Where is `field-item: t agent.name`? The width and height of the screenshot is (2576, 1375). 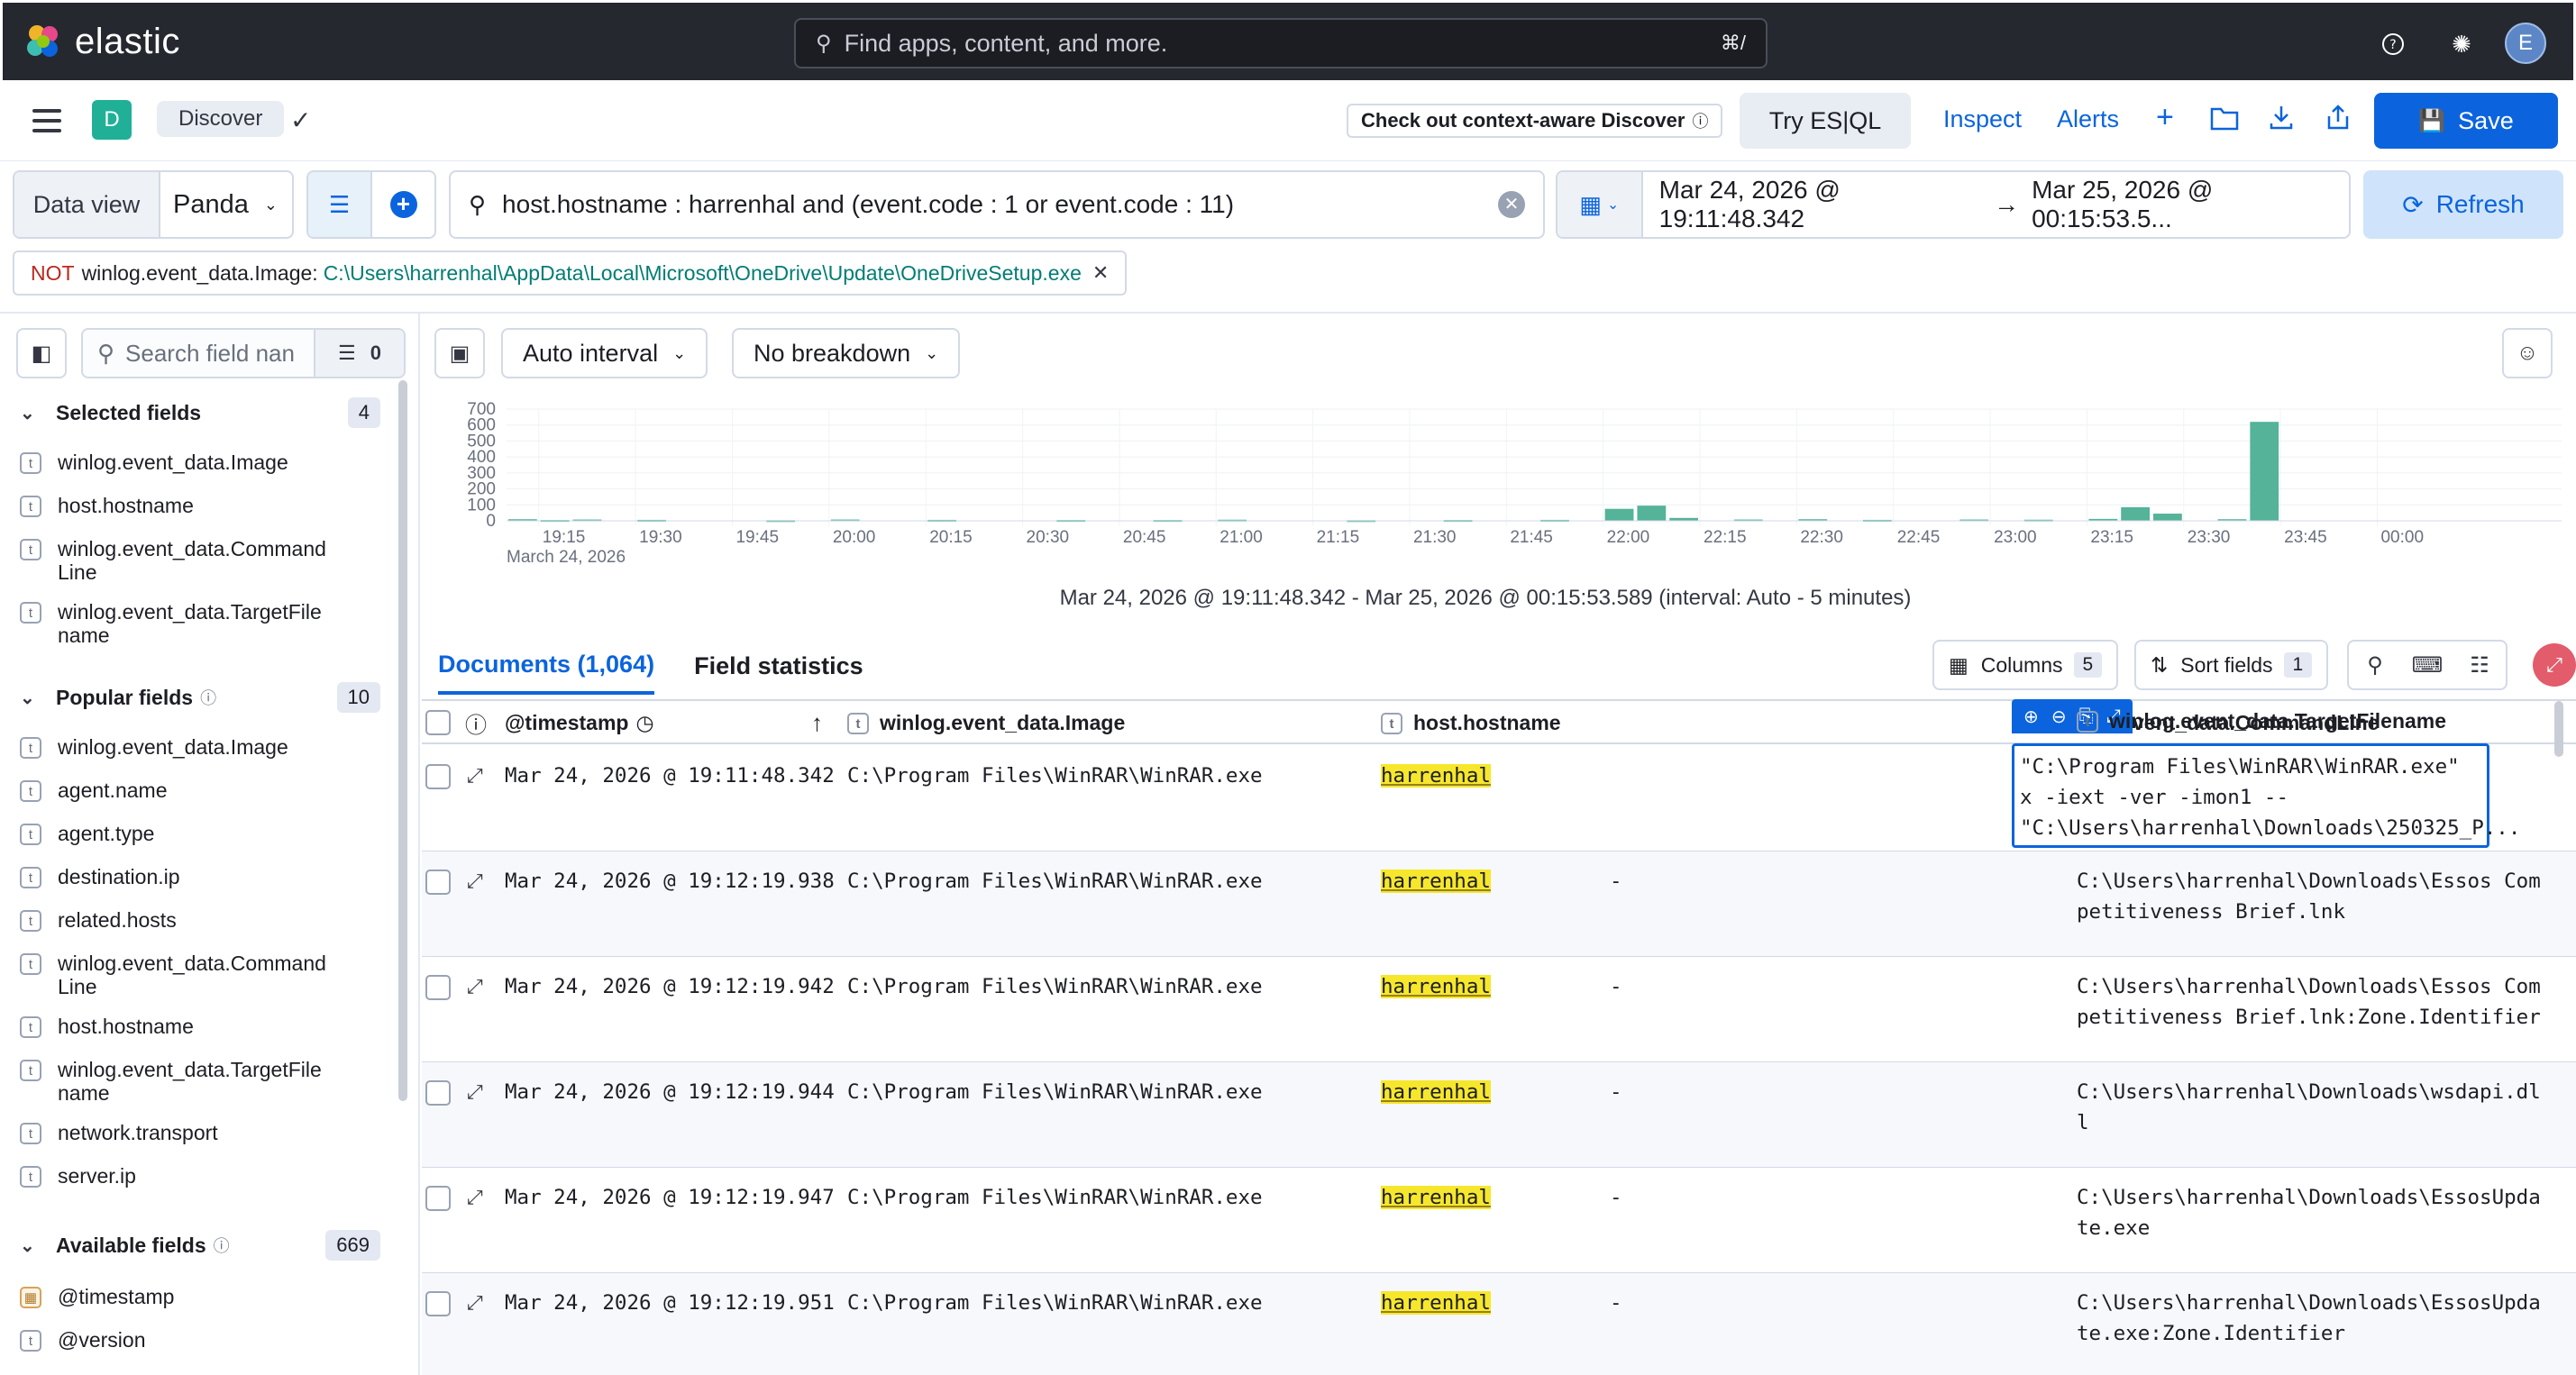
field-item: t agent.name is located at coordinates (200, 790).